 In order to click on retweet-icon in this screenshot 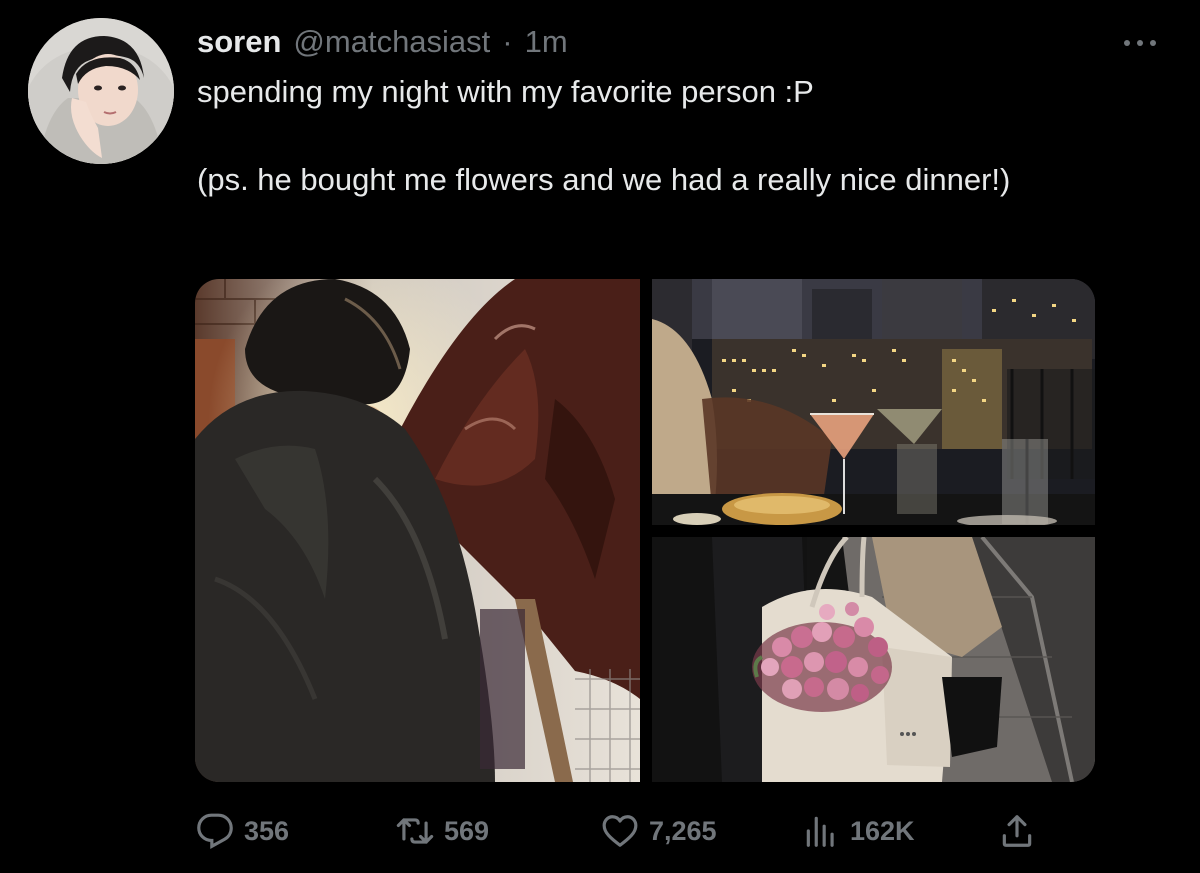, I will do `click(415, 831)`.